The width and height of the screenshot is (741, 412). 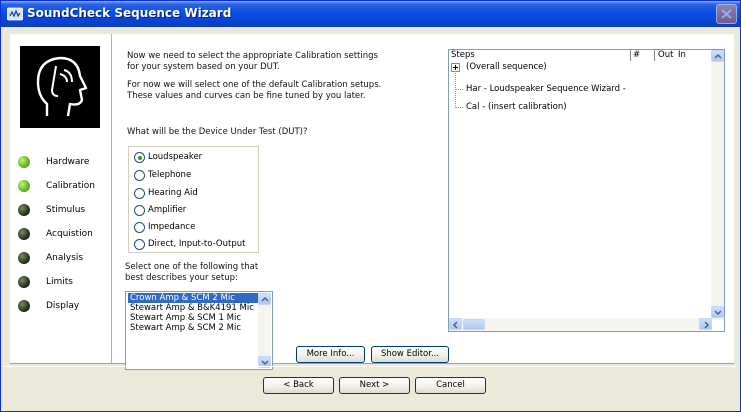 I want to click on step-label: Display, so click(x=63, y=306).